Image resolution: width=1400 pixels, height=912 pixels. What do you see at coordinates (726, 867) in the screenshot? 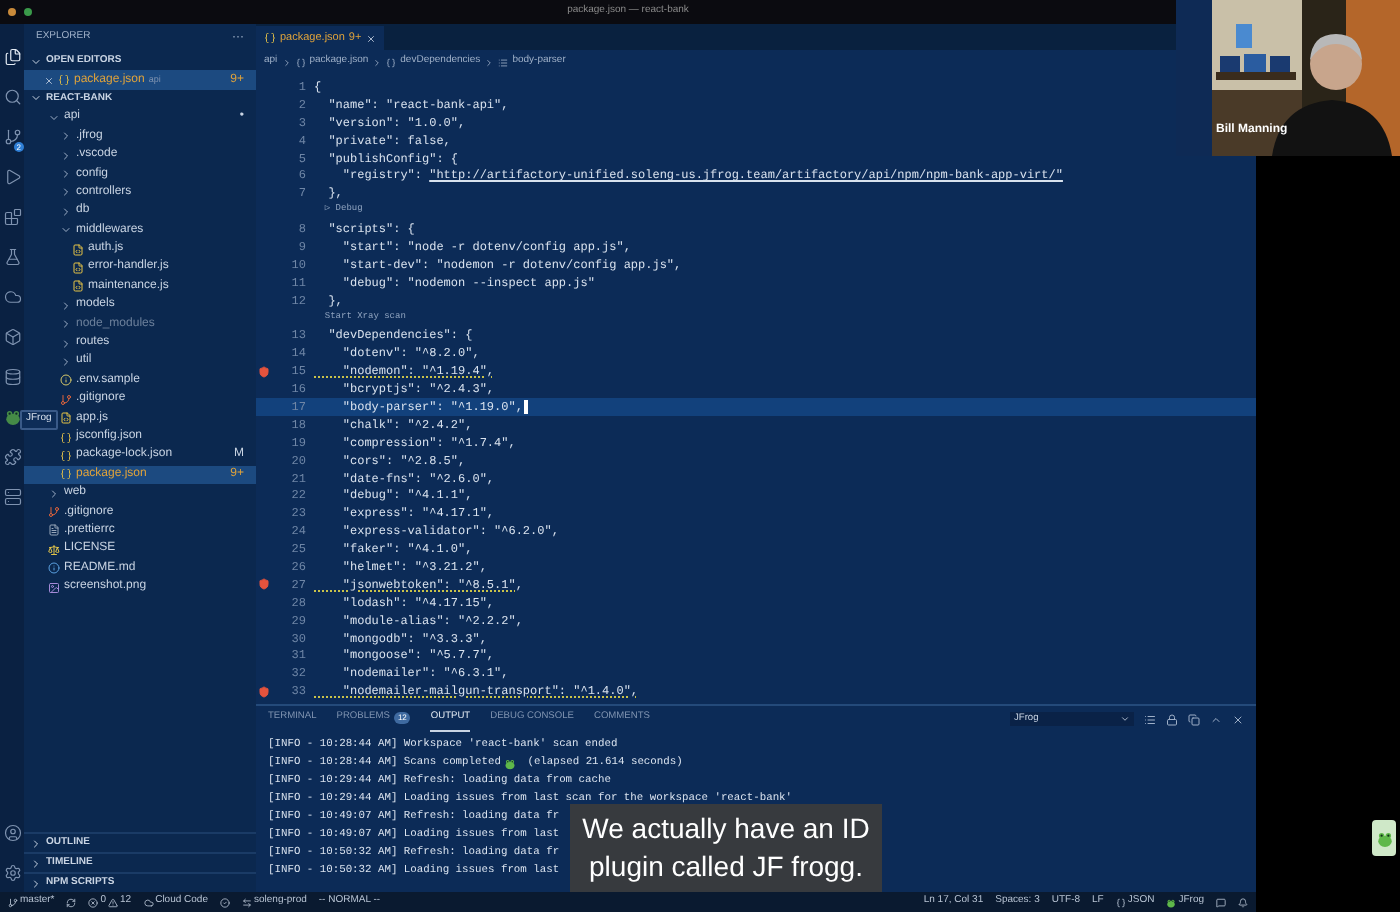
I see `subtitle-line: plugin called JF frogg.` at bounding box center [726, 867].